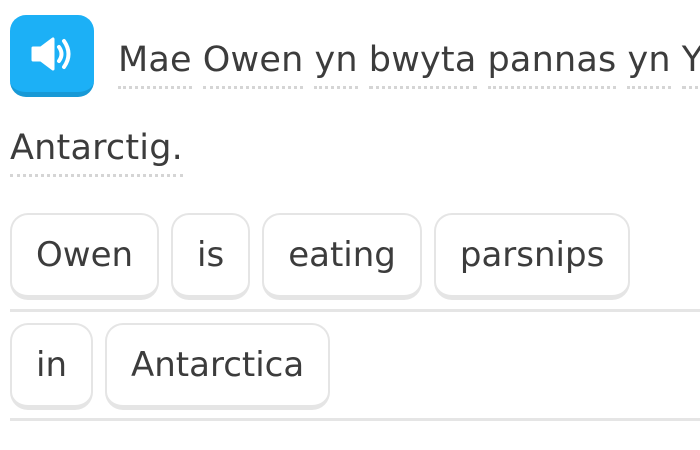 This screenshot has width=700, height=450. What do you see at coordinates (96, 151) in the screenshot?
I see `prompt-word: Antarctig.` at bounding box center [96, 151].